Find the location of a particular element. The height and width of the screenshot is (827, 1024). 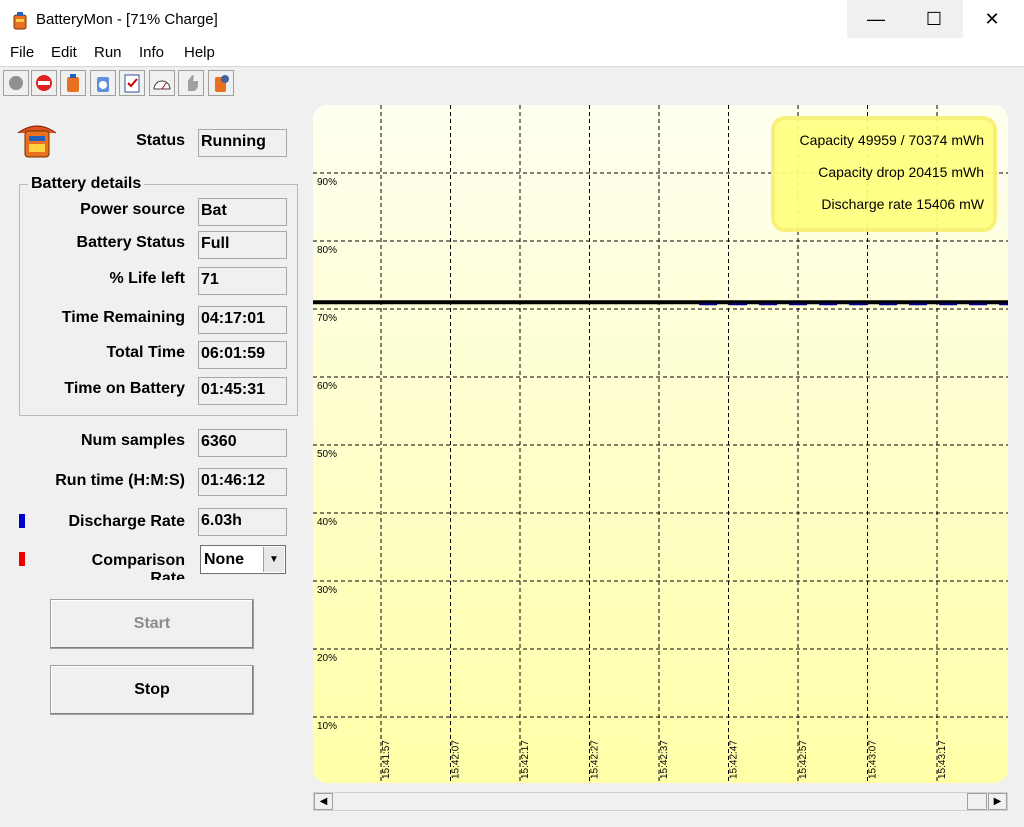

scroll-left-button: ◀ is located at coordinates (323, 801).